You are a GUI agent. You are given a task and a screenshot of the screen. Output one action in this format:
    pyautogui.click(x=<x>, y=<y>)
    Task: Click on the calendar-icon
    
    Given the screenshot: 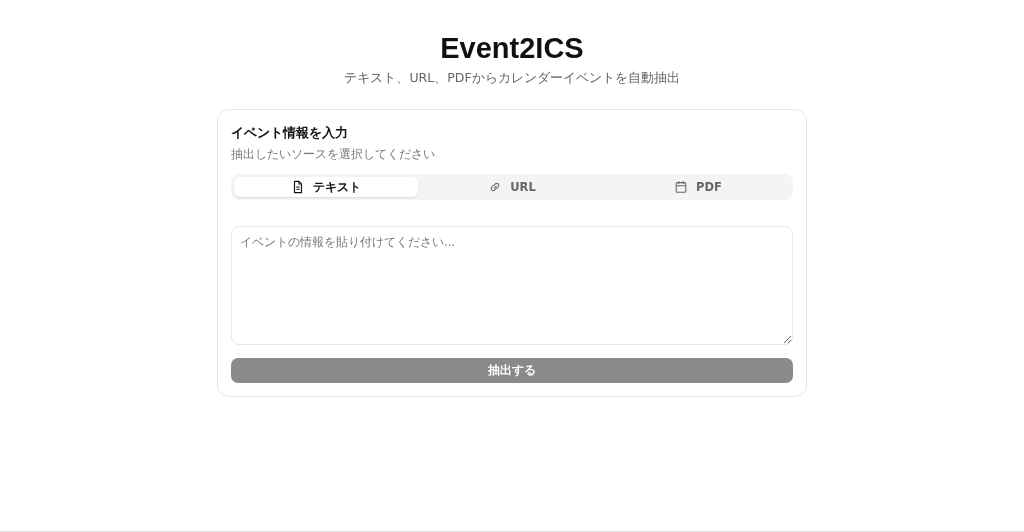 What is the action you would take?
    pyautogui.click(x=681, y=187)
    